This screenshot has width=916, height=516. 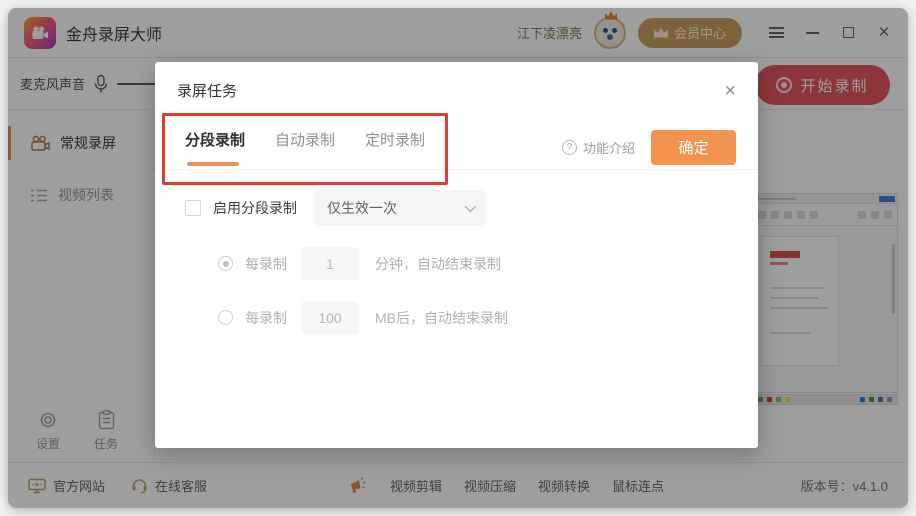 I want to click on enable-segment-label: 启用分段录制, so click(x=255, y=208).